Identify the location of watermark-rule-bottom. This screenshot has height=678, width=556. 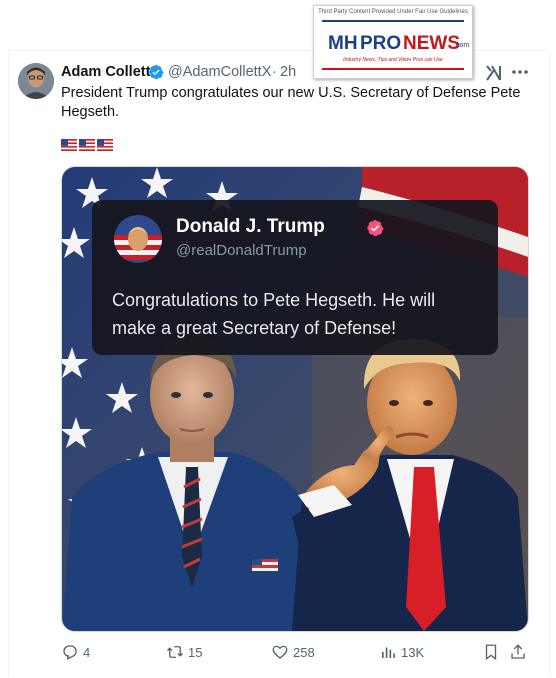
(393, 69).